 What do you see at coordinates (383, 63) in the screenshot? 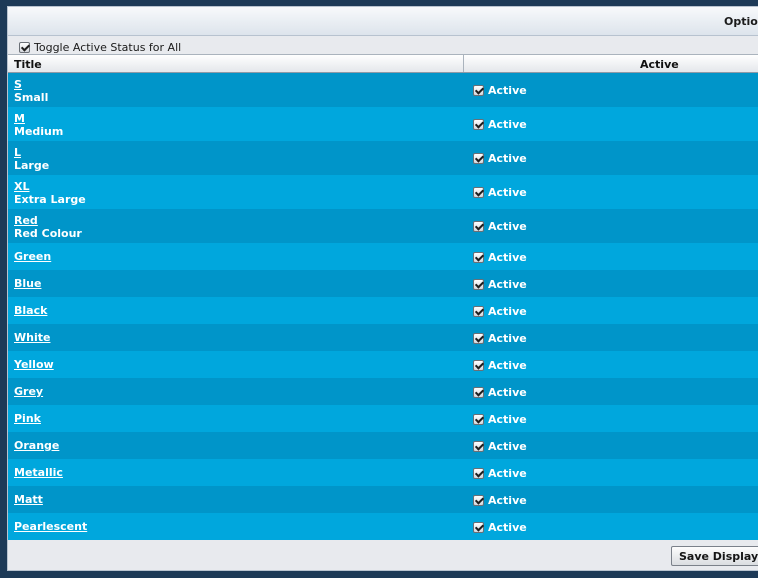
I see `table-header: Title Active` at bounding box center [383, 63].